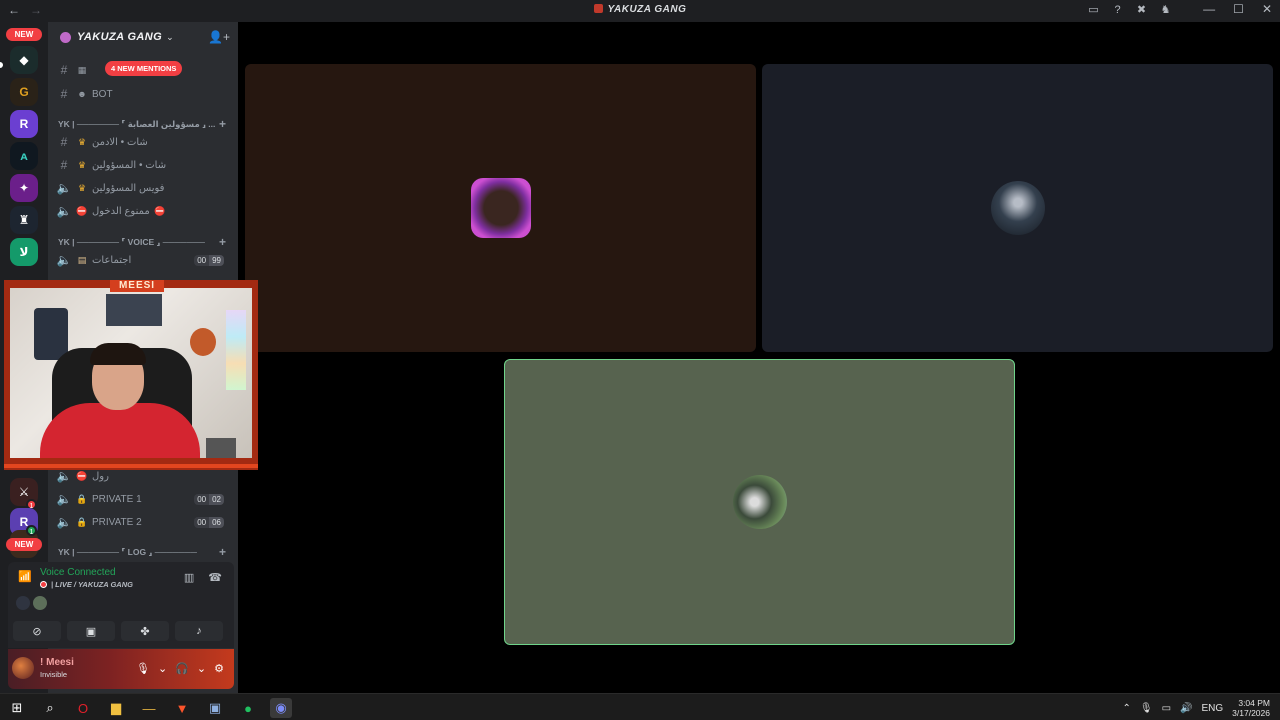 The image size is (1280, 720). I want to click on voice-channel-link: | LIVE / YAKUZA GANG, so click(86, 584).